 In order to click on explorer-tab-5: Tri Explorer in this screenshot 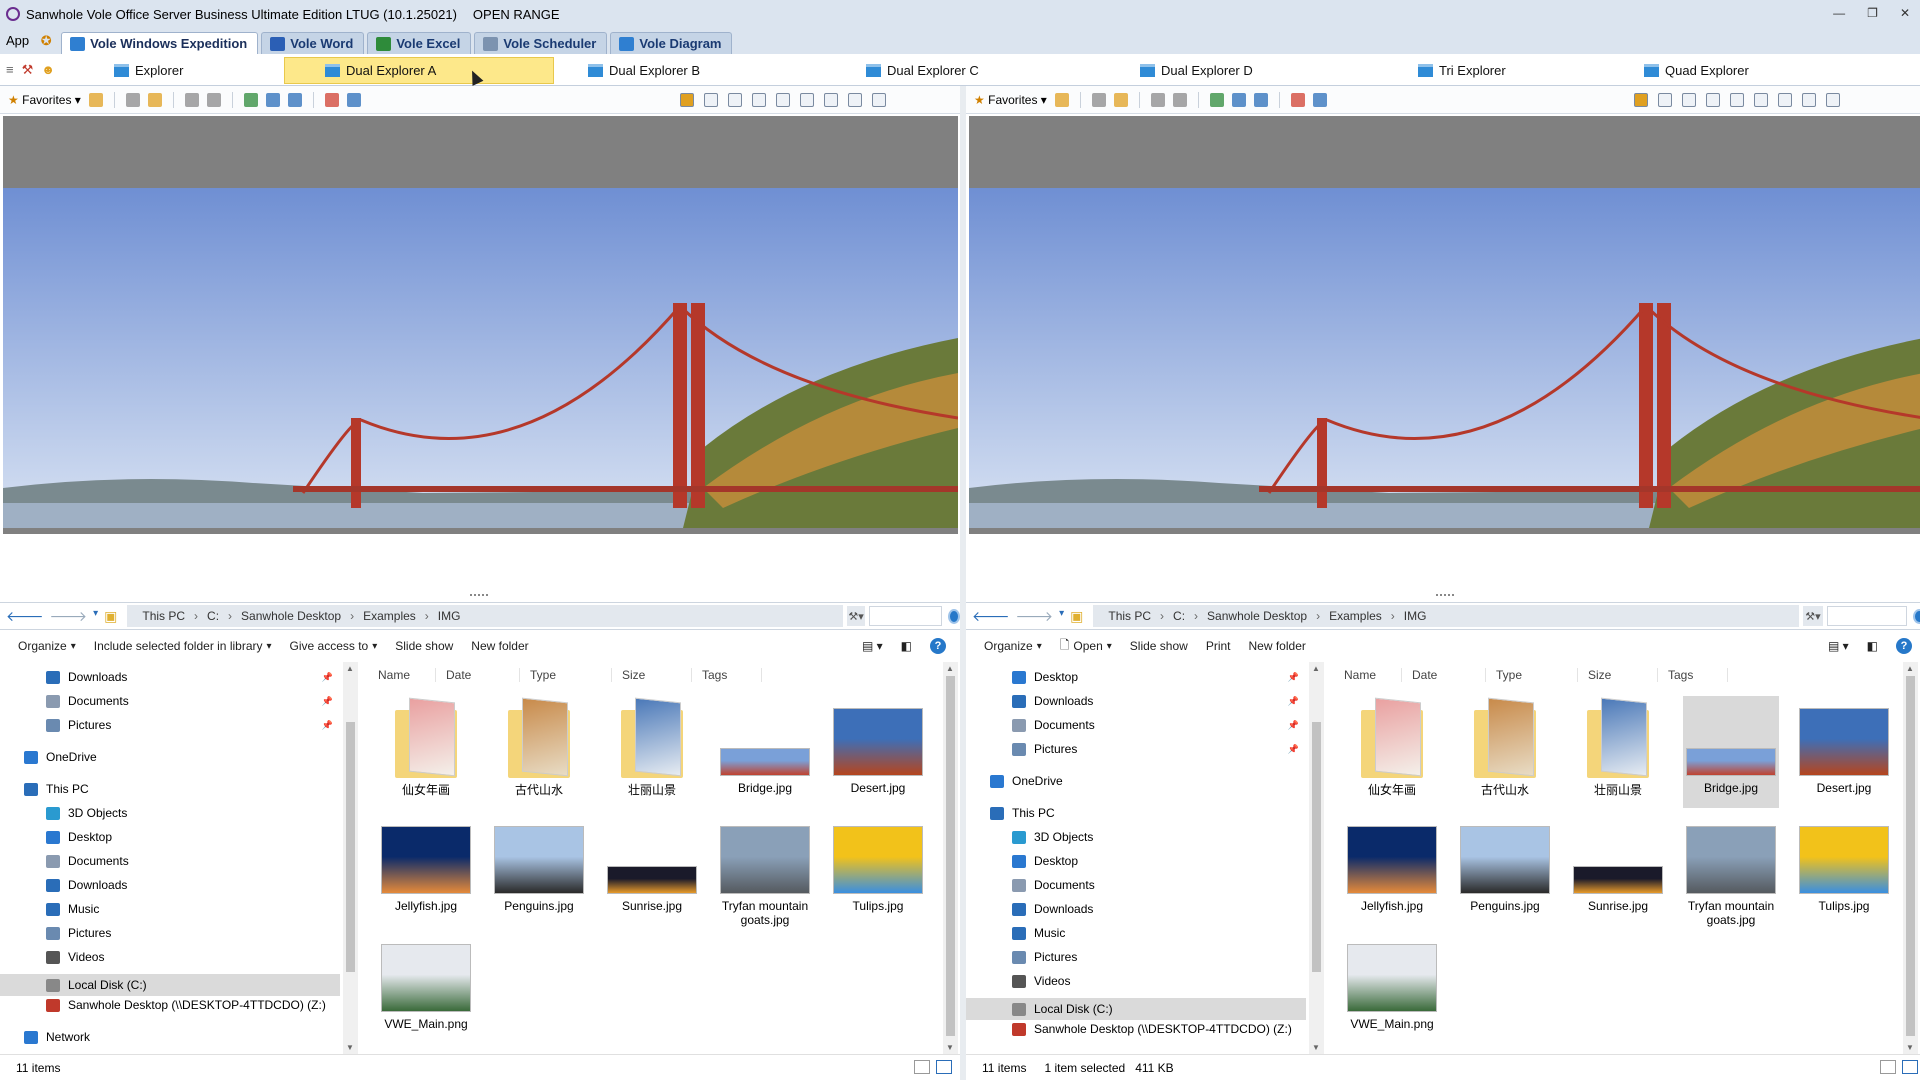, I will do `click(1462, 70)`.